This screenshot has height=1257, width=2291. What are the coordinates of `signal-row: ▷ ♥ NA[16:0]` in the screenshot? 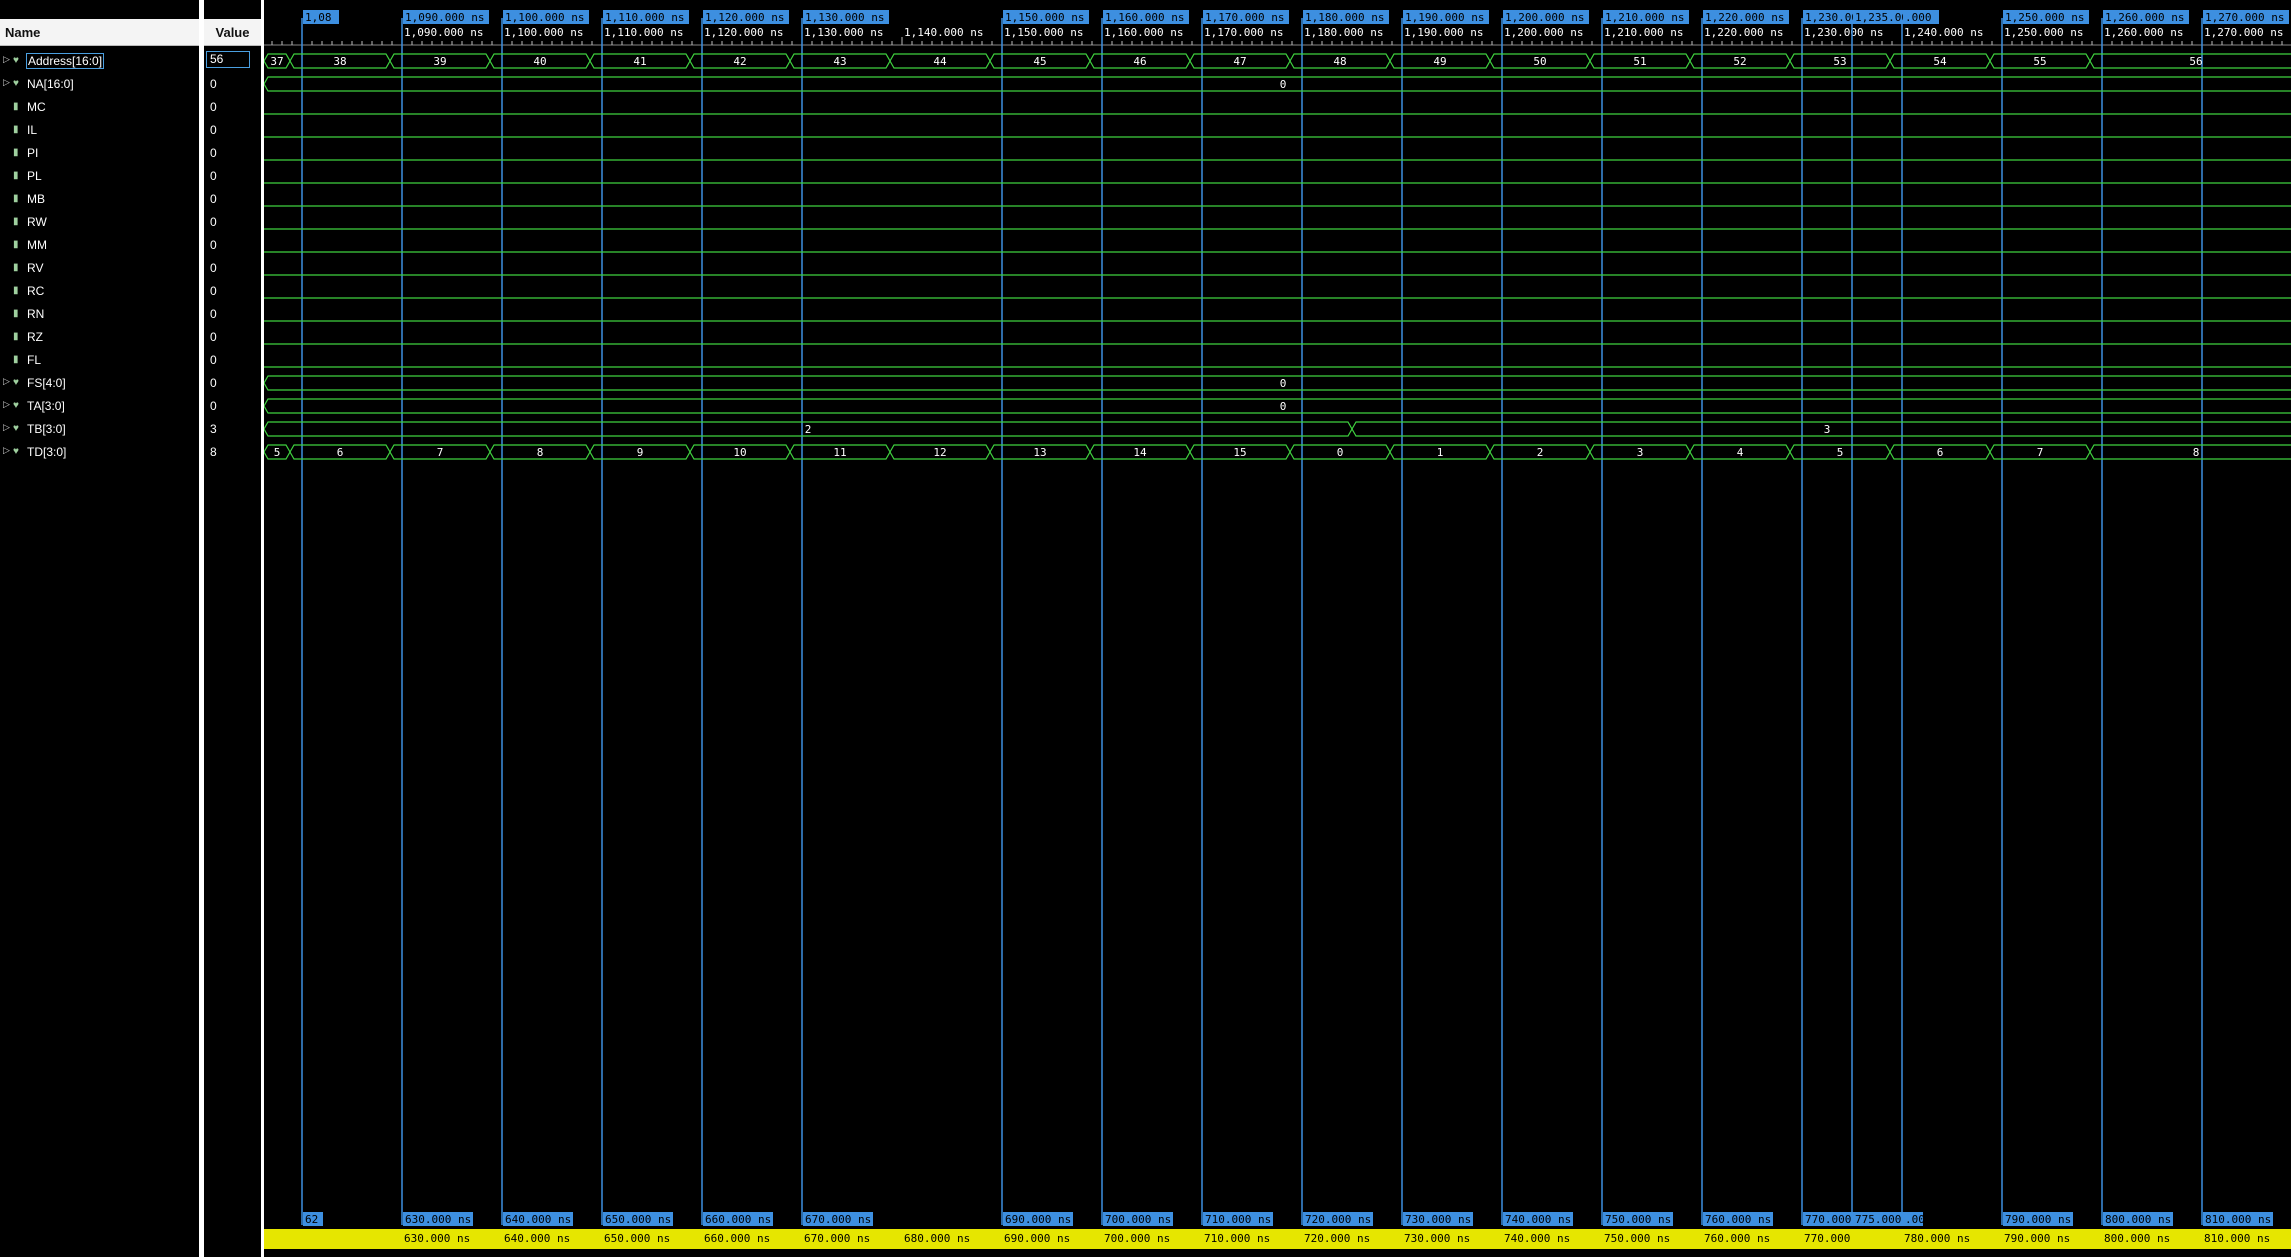 It's located at (99, 84).